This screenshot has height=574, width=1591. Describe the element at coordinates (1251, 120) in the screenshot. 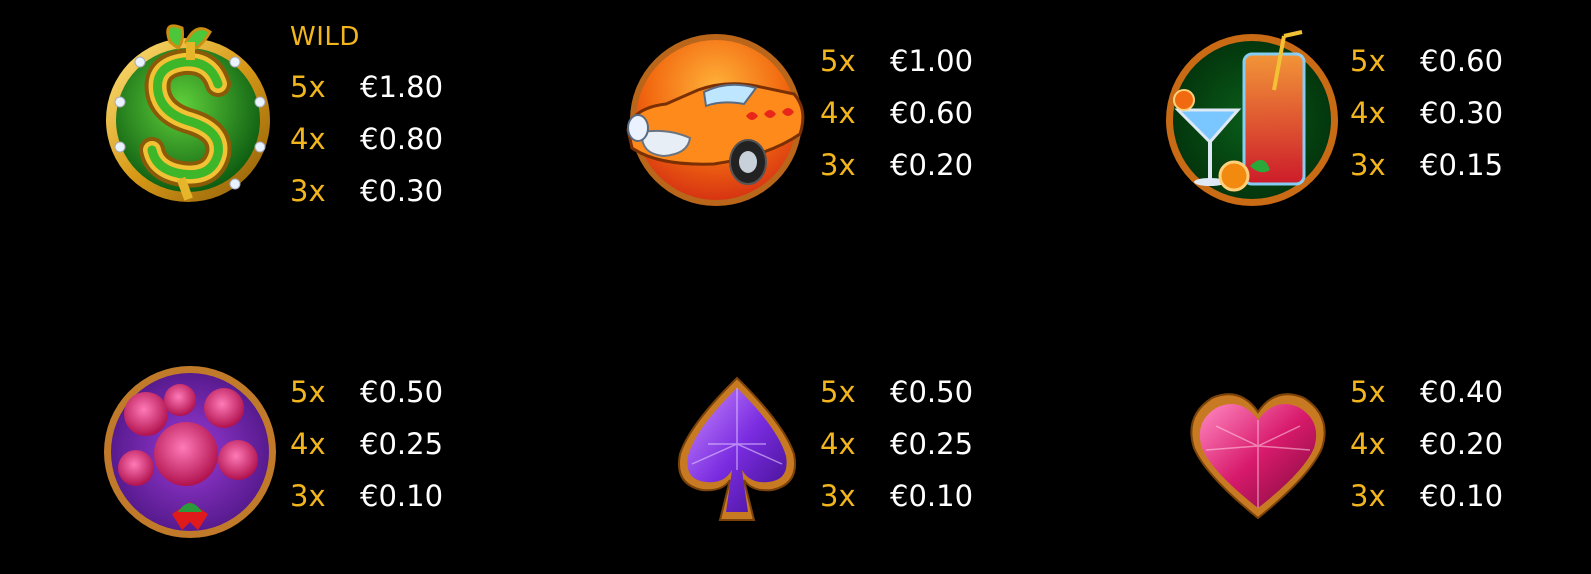

I see `cocktail-icon` at that location.